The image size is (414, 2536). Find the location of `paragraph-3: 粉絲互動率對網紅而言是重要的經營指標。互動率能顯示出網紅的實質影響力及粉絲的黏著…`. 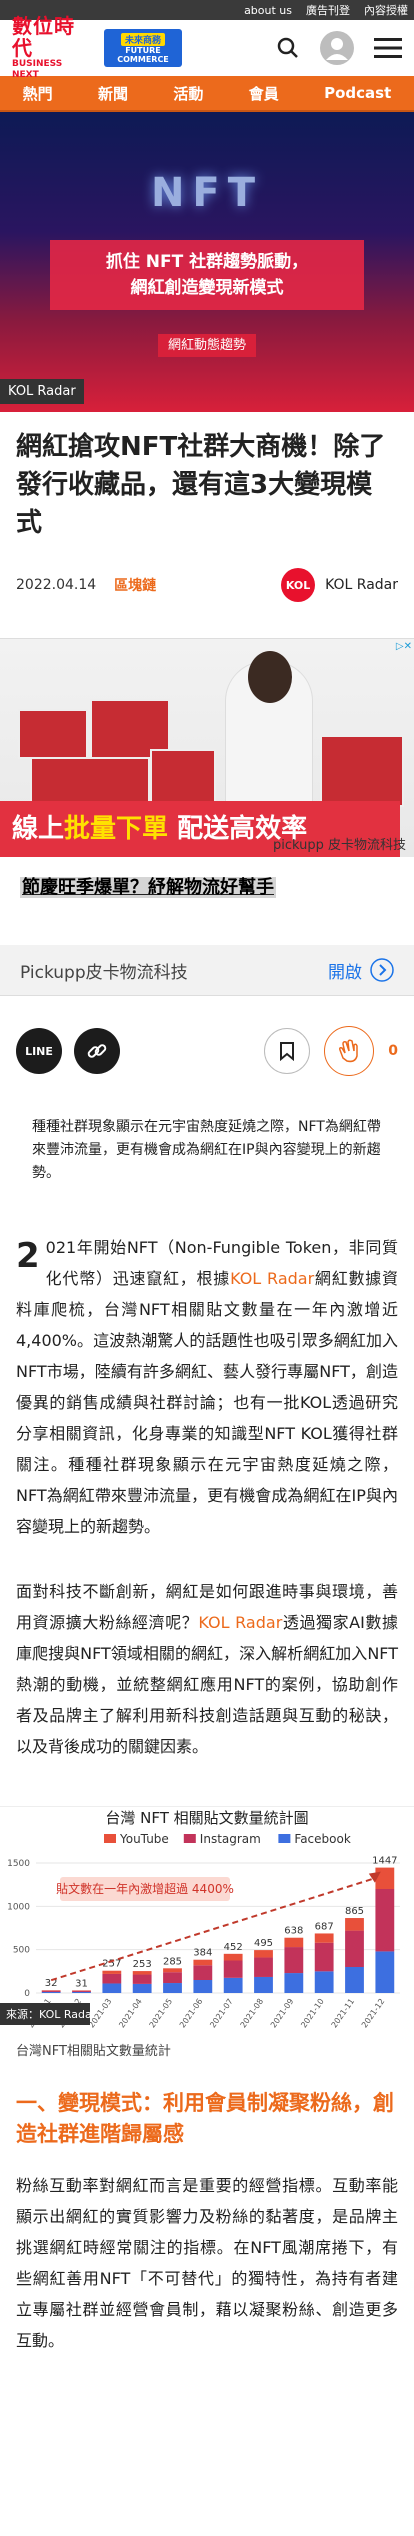

paragraph-3: 粉絲互動率對網紅而言是重要的經營指標。互動率能顯示出網紅的實質影響力及粉絲的黏著… is located at coordinates (207, 2263).